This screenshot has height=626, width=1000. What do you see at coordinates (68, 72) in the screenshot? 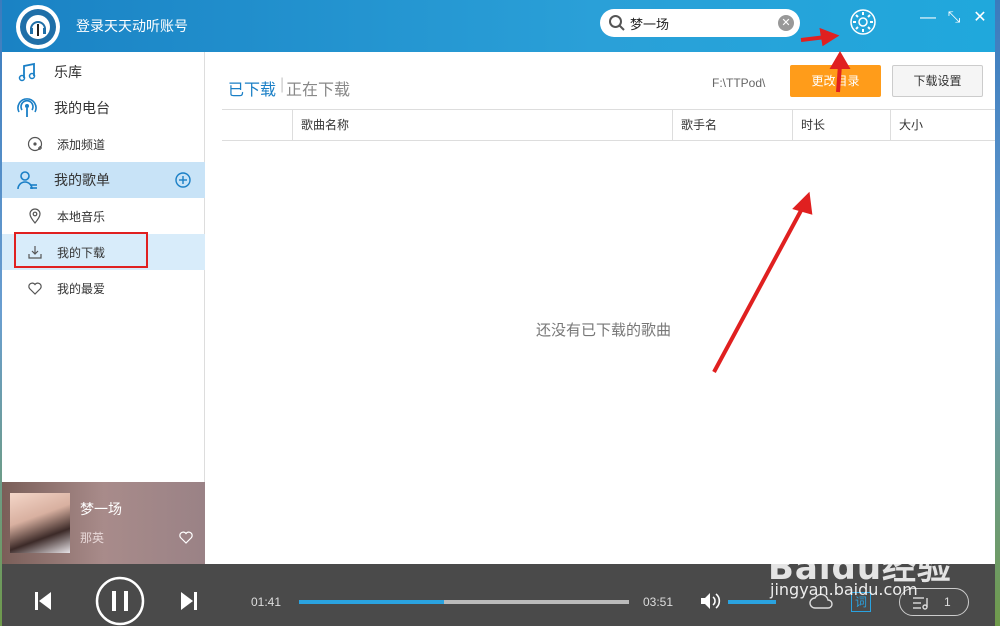
I see `sidebar-item-label: 乐库` at bounding box center [68, 72].